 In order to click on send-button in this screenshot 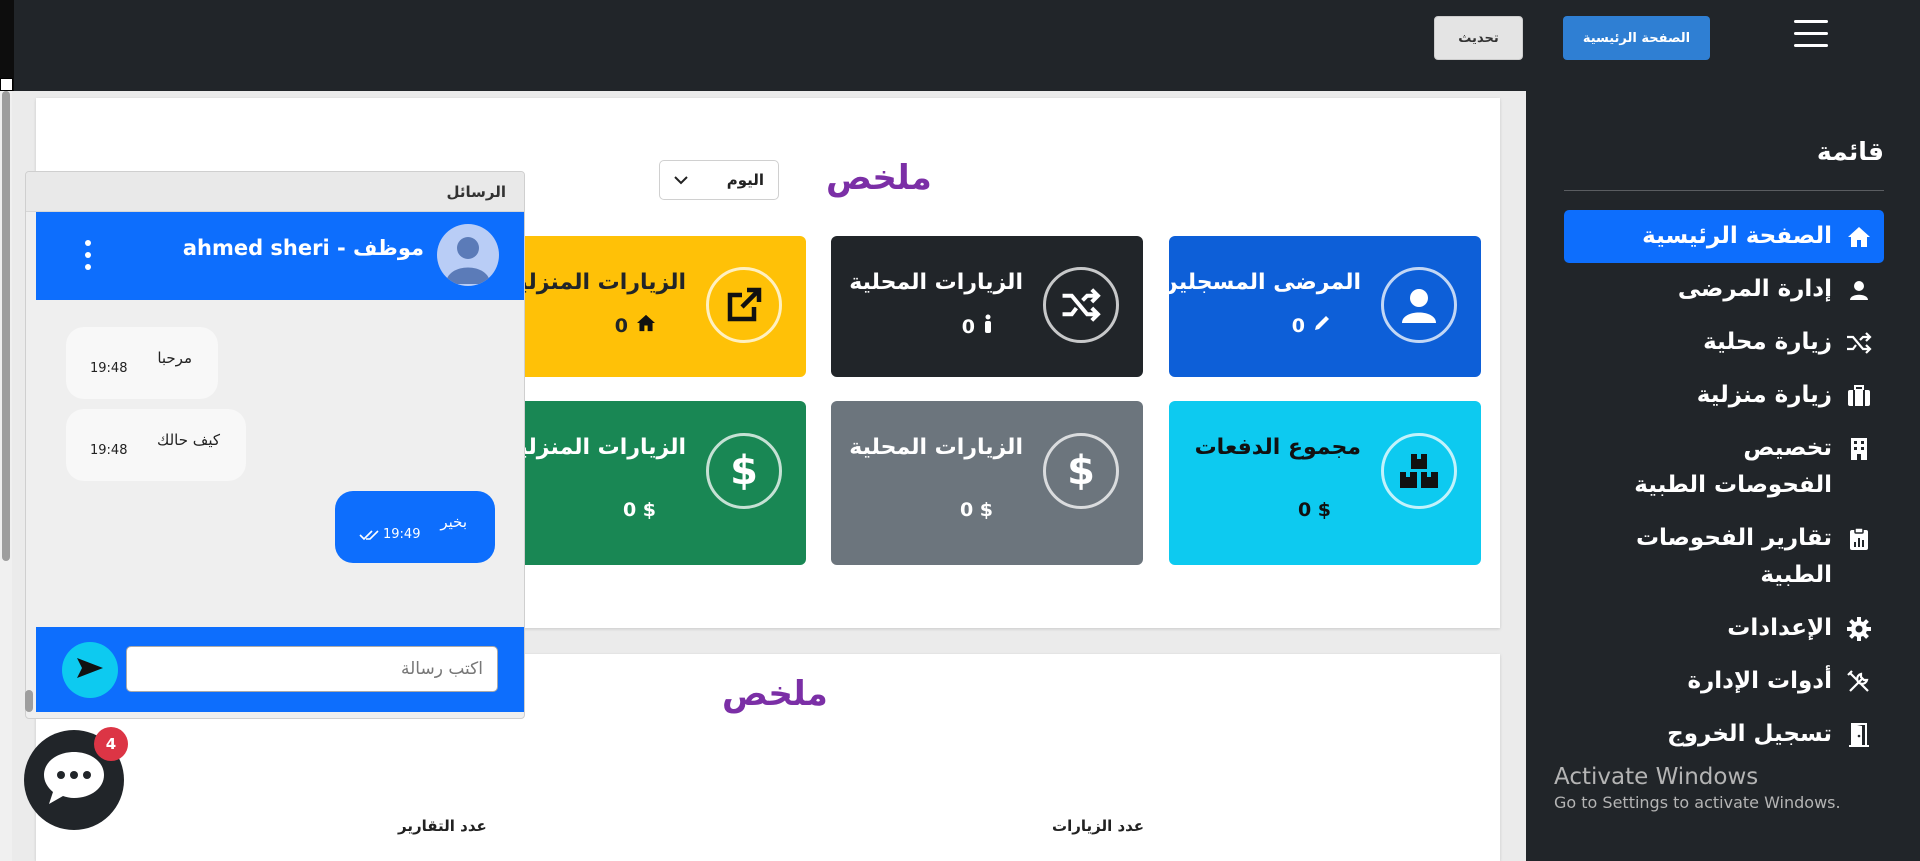, I will do `click(90, 670)`.